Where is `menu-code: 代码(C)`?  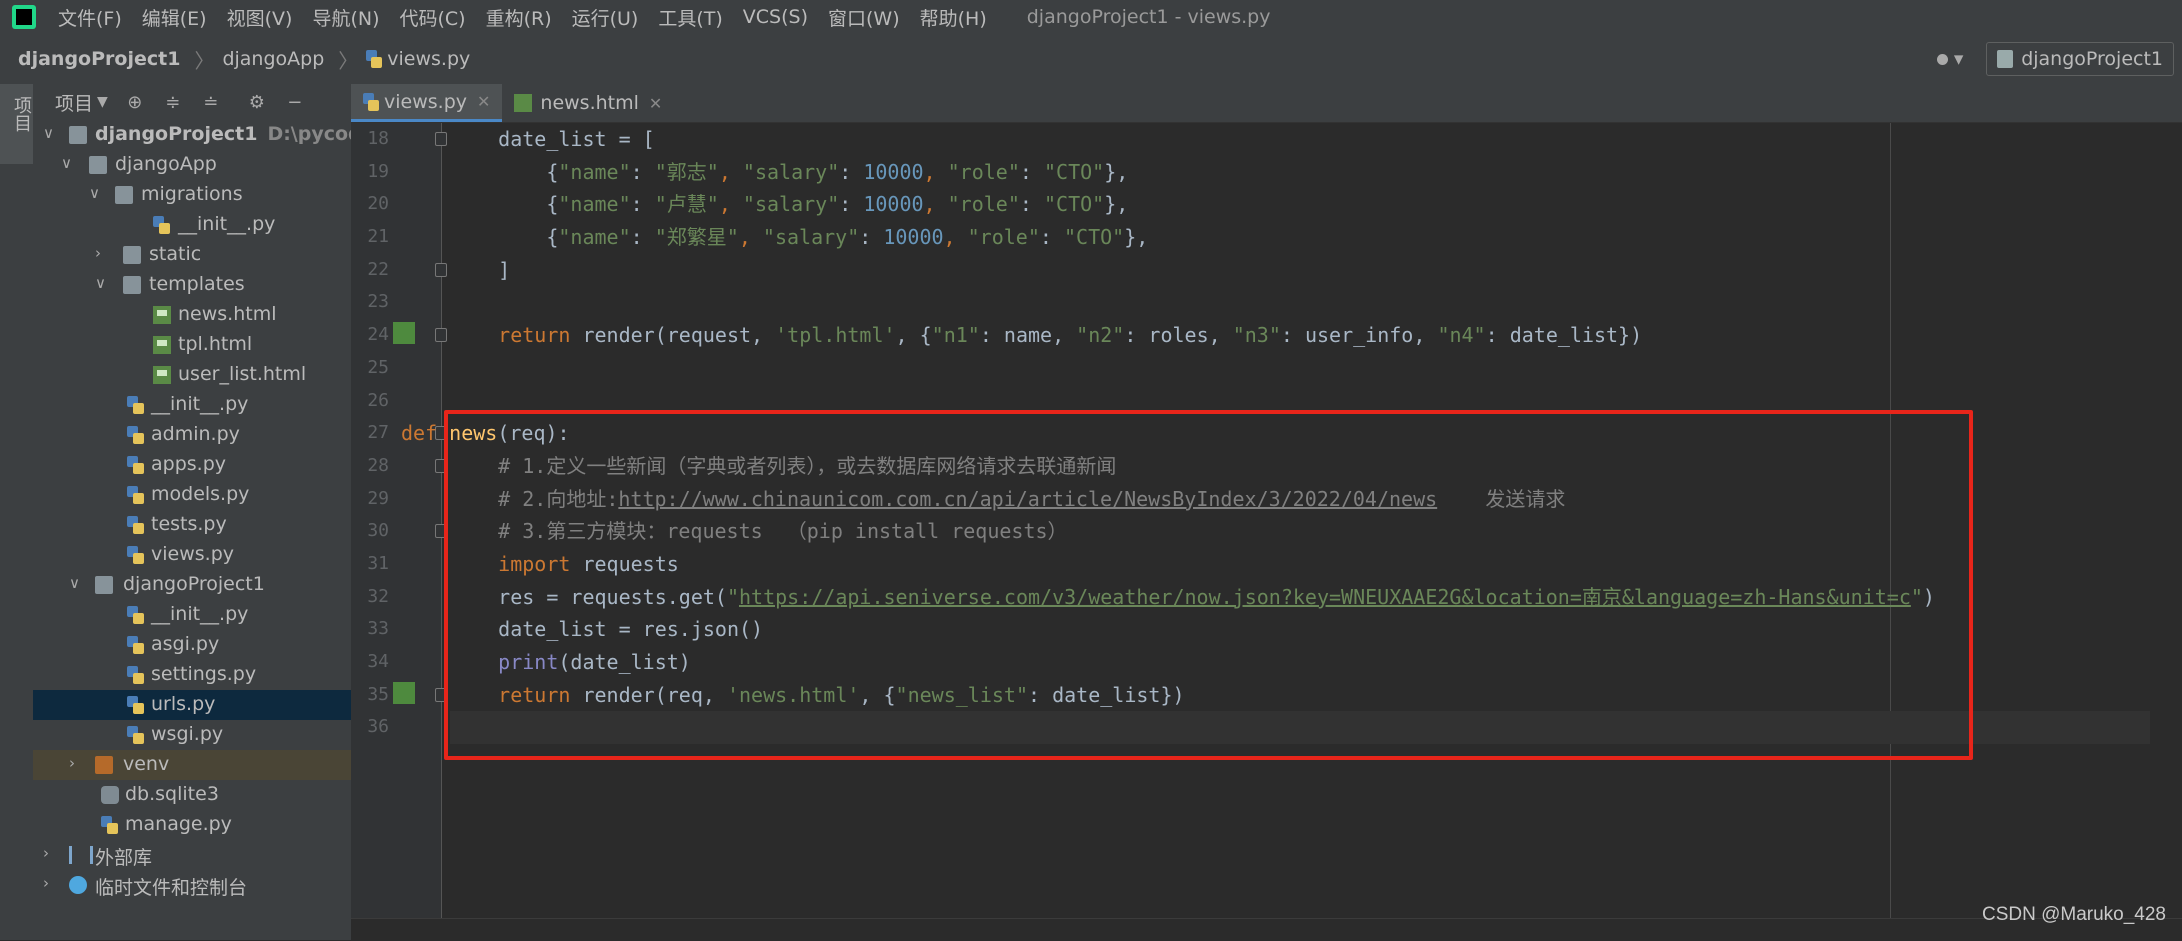 menu-code: 代码(C) is located at coordinates (432, 17).